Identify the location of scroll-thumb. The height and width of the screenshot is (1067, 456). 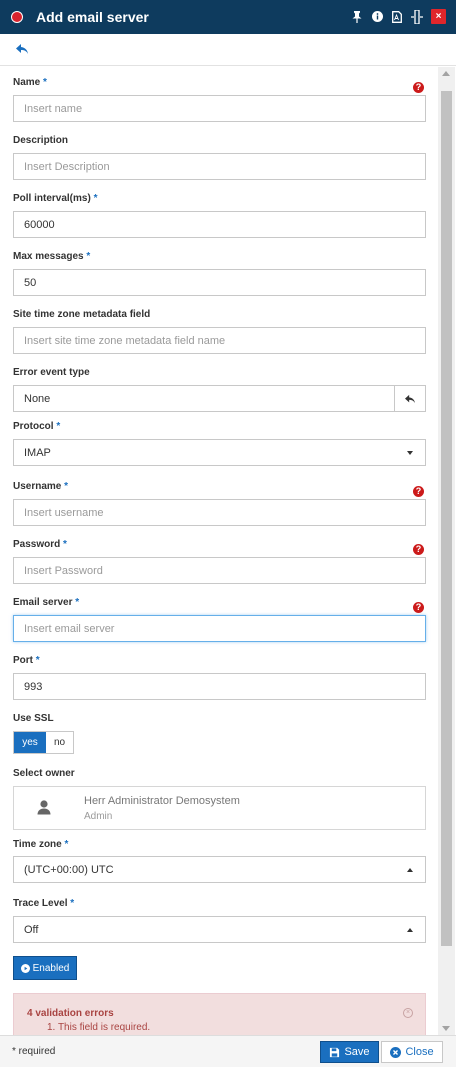
(446, 518).